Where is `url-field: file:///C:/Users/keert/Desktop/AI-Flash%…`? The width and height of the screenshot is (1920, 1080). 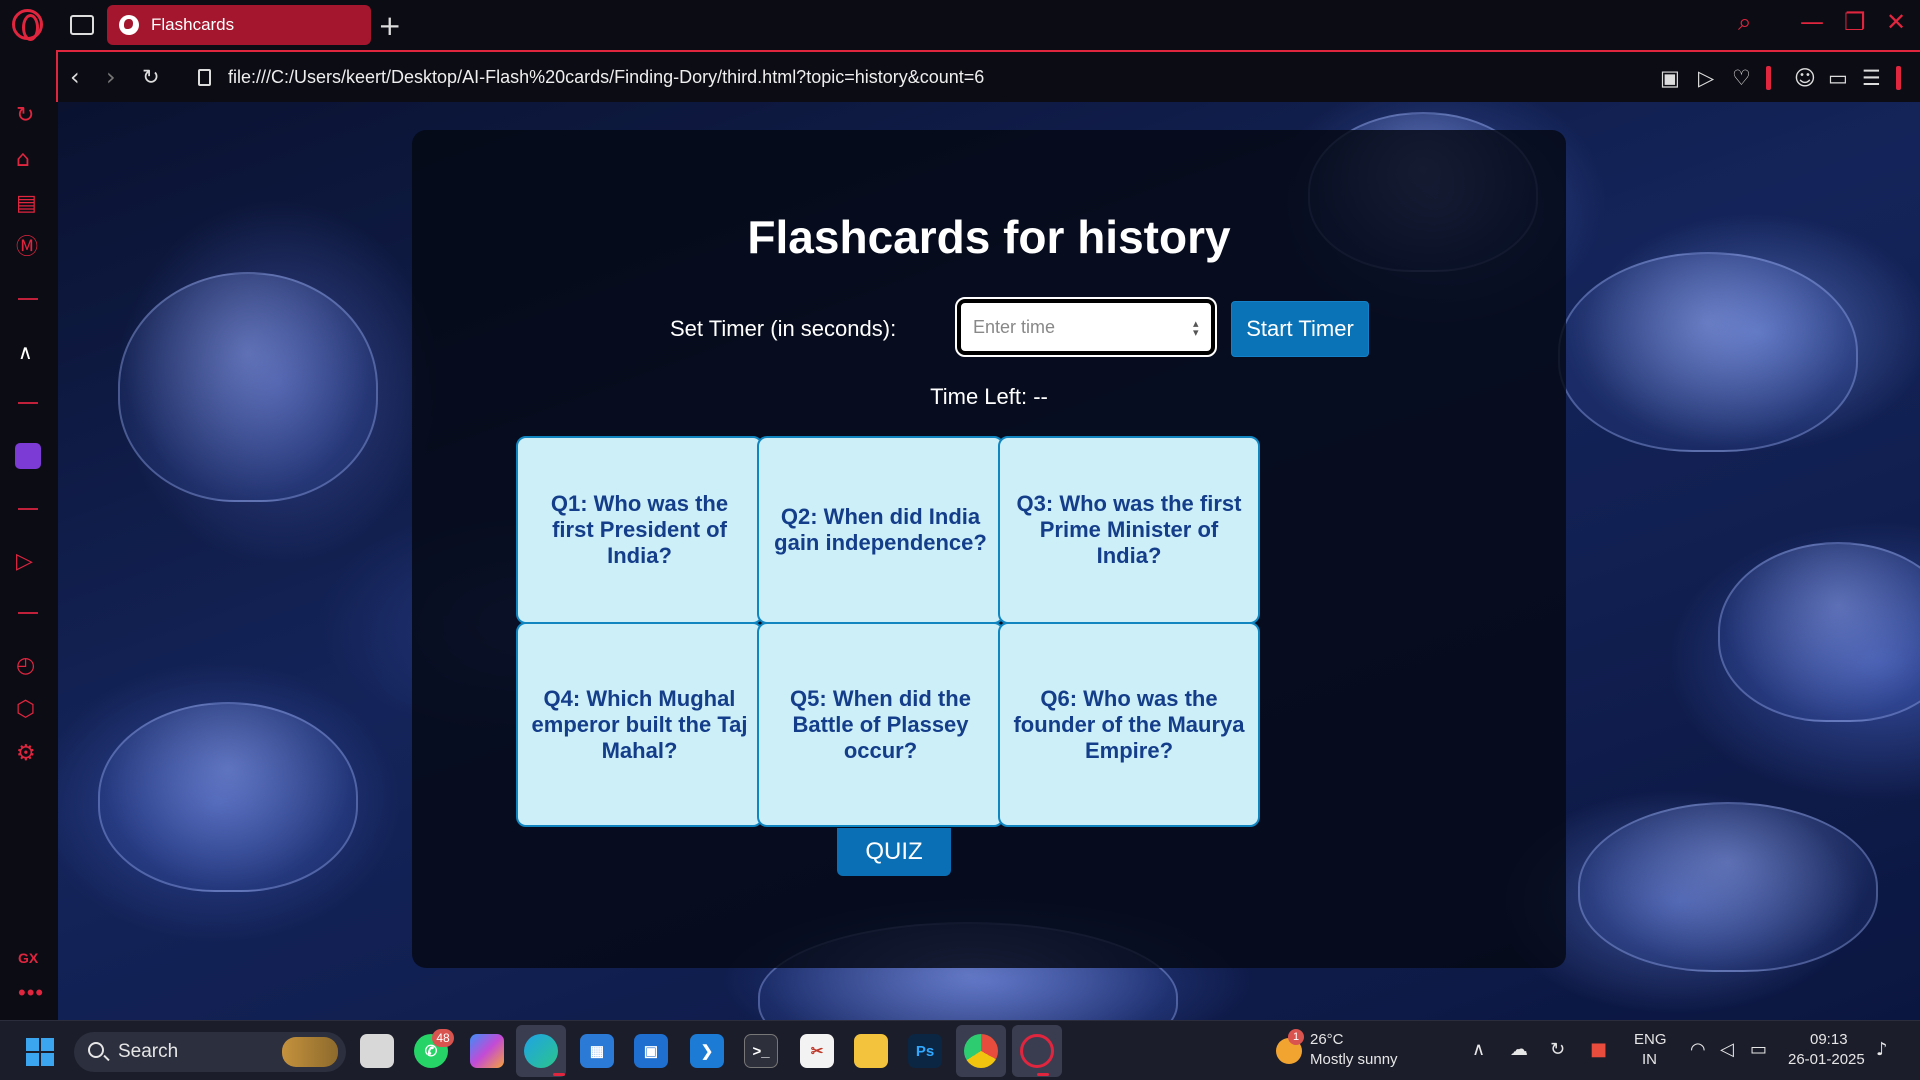
url-field: file:///C:/Users/keert/Desktop/AI-Flash%… is located at coordinates (606, 77).